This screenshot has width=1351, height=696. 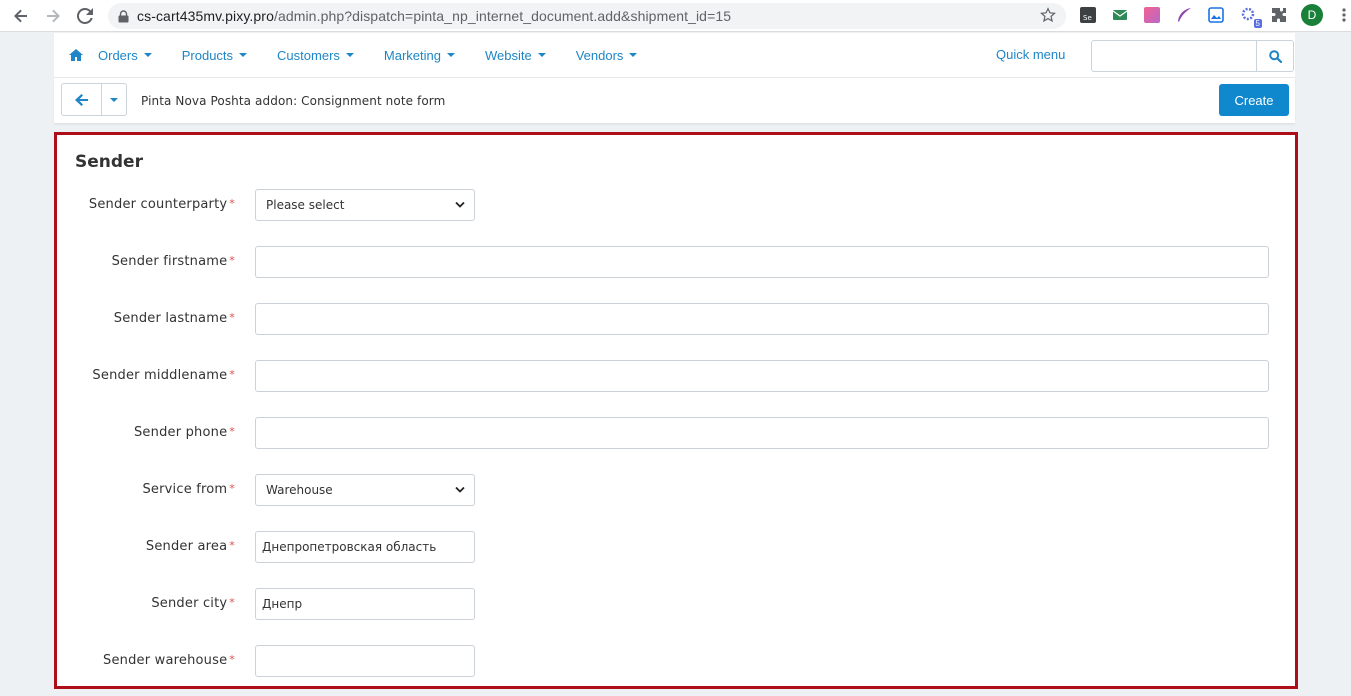 I want to click on sender-lastname-input, so click(x=762, y=319).